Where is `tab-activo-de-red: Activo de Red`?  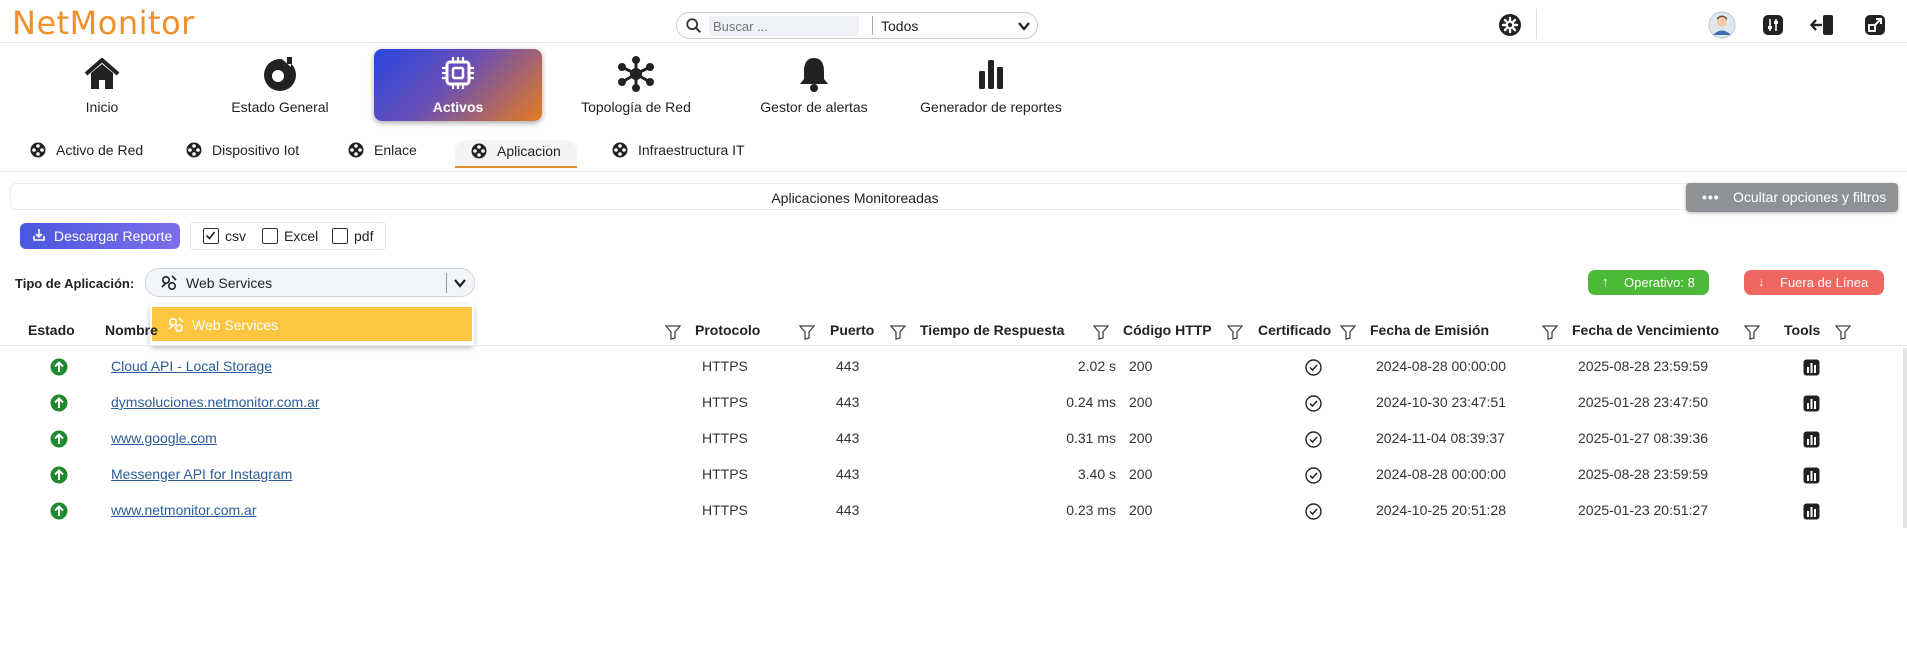
tab-activo-de-red: Activo de Red is located at coordinates (86, 154).